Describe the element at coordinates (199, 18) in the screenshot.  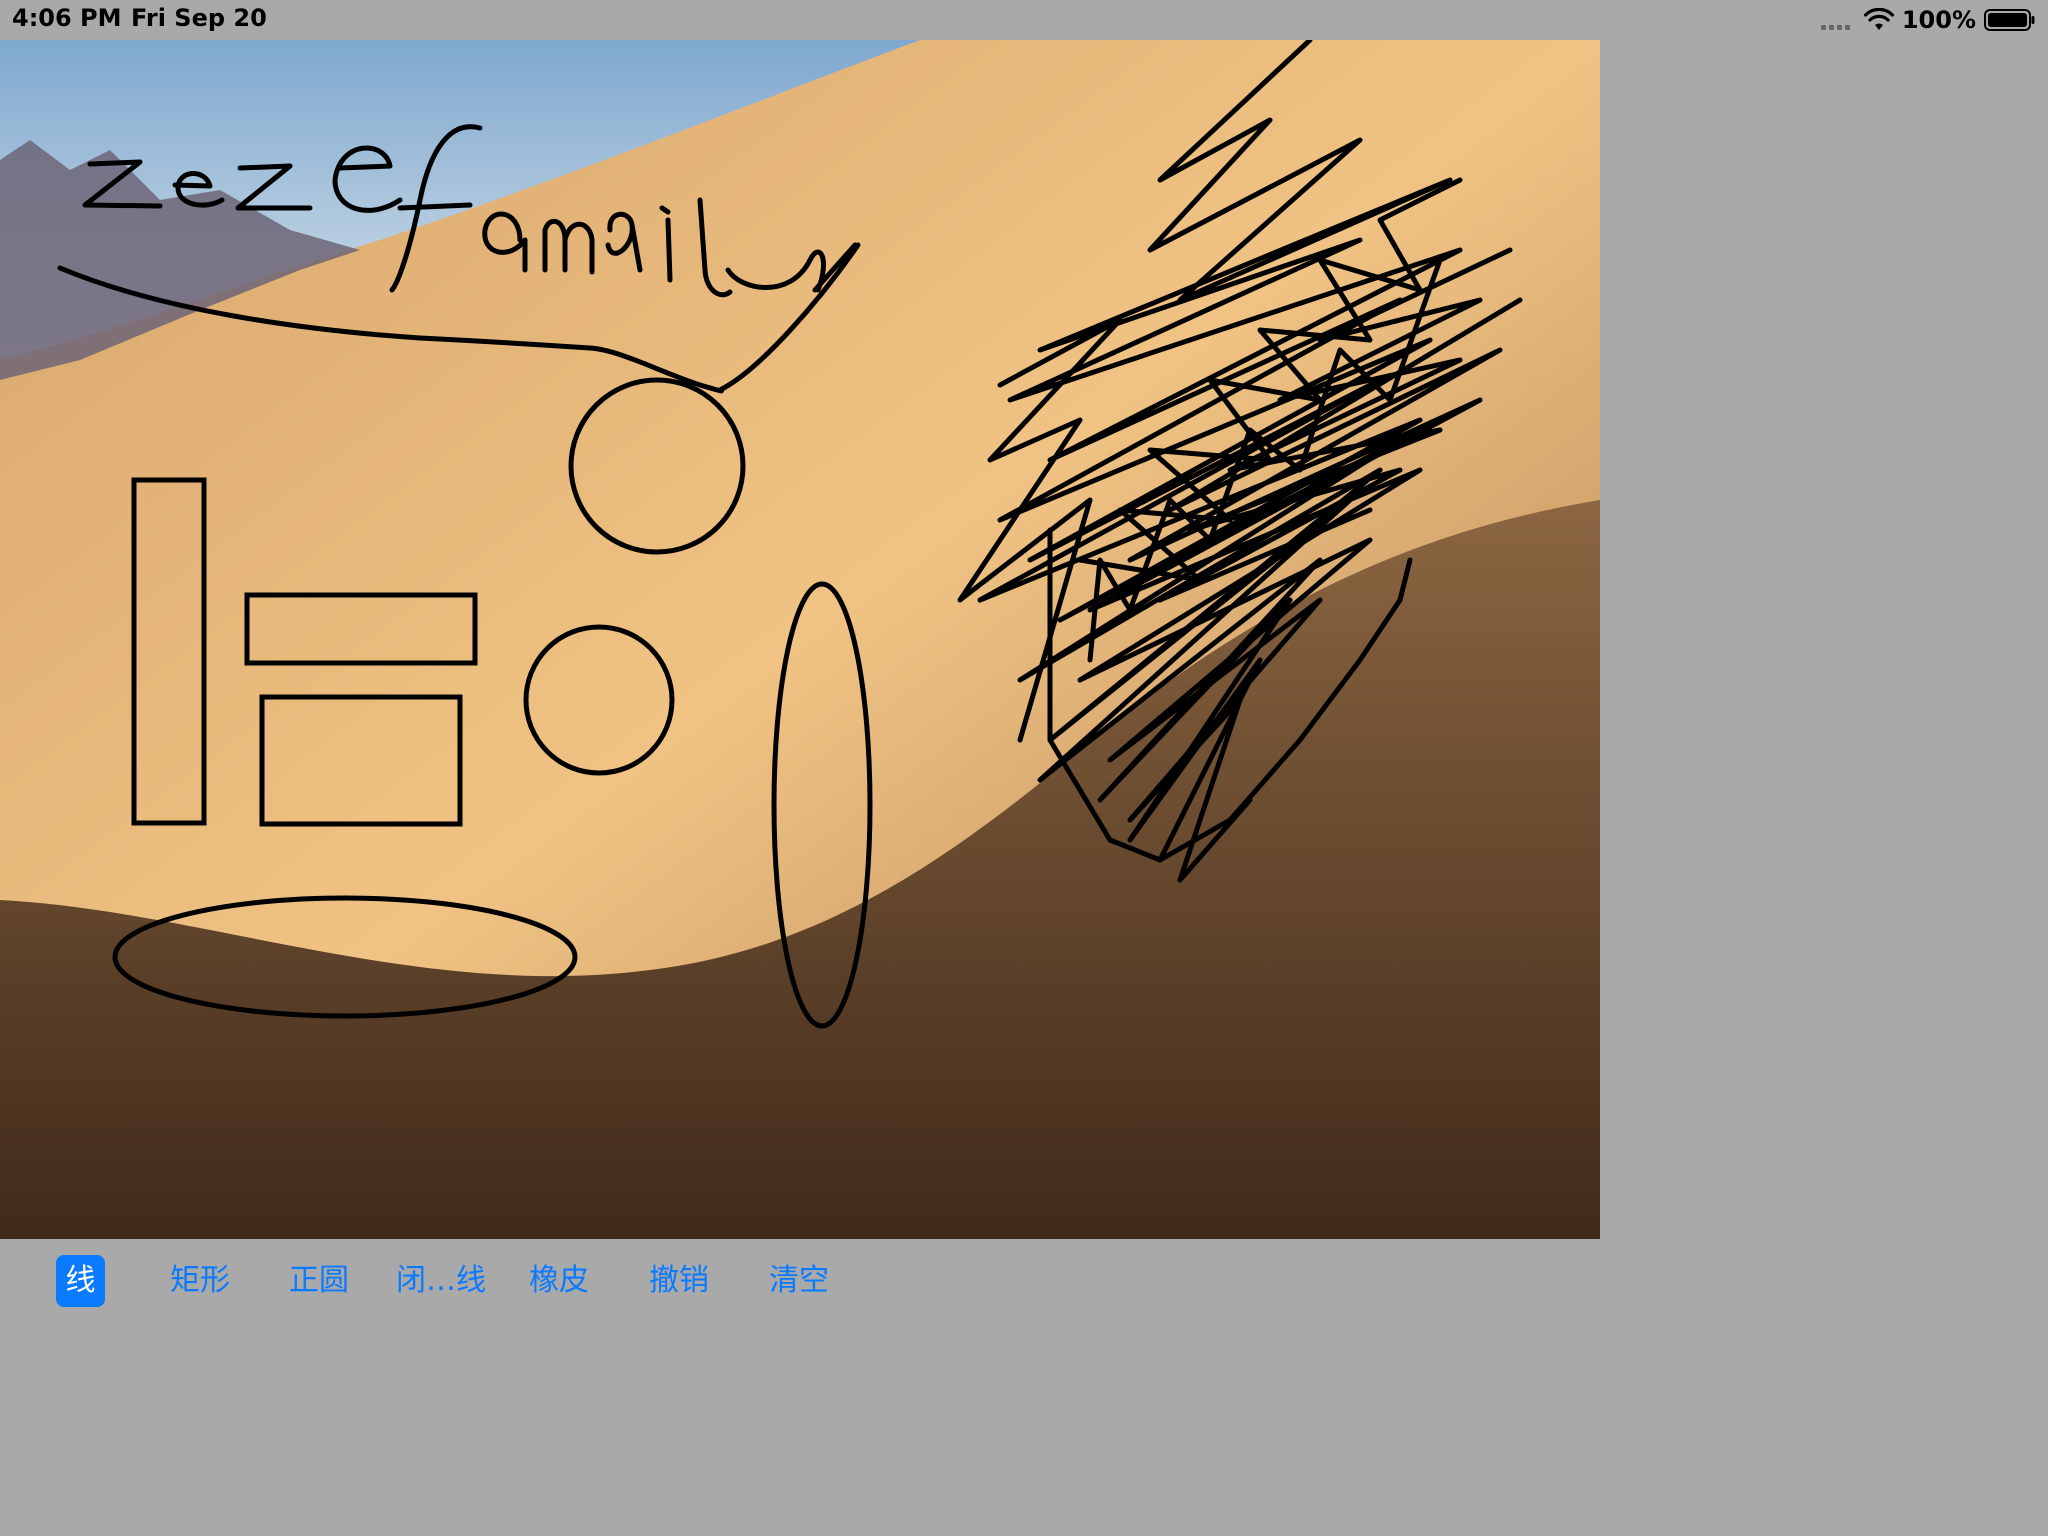
I see `status-date: Fri Sep 20` at that location.